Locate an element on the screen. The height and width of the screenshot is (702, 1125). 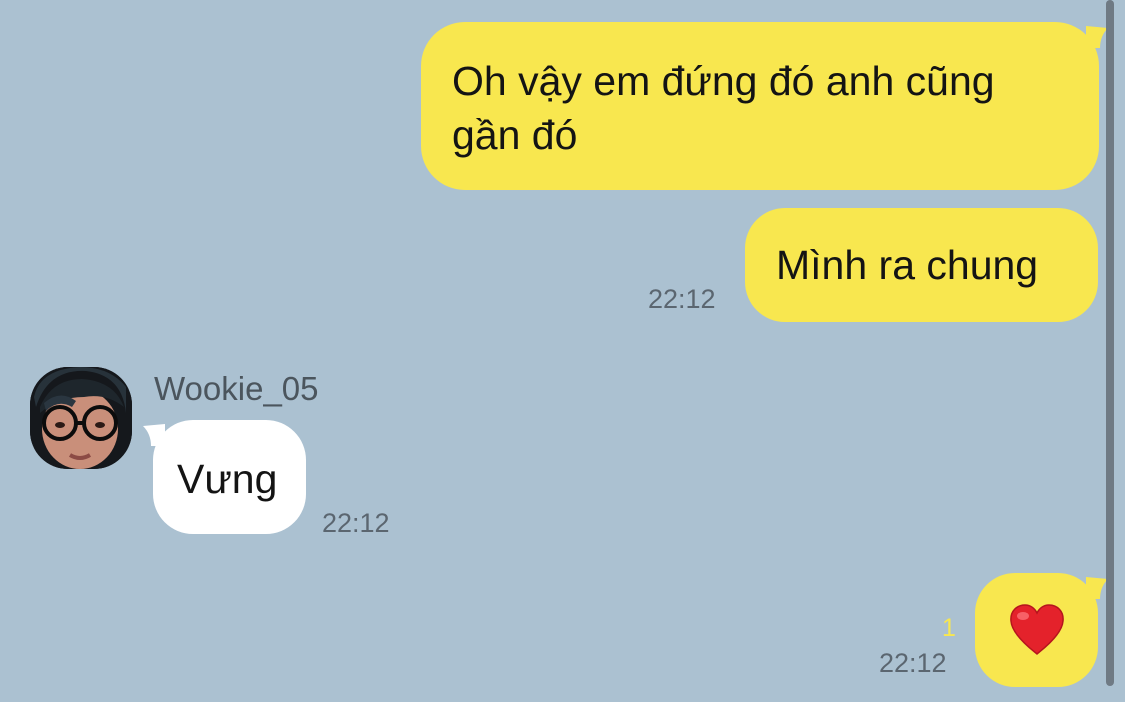
sender-avatar is located at coordinates (81, 418).